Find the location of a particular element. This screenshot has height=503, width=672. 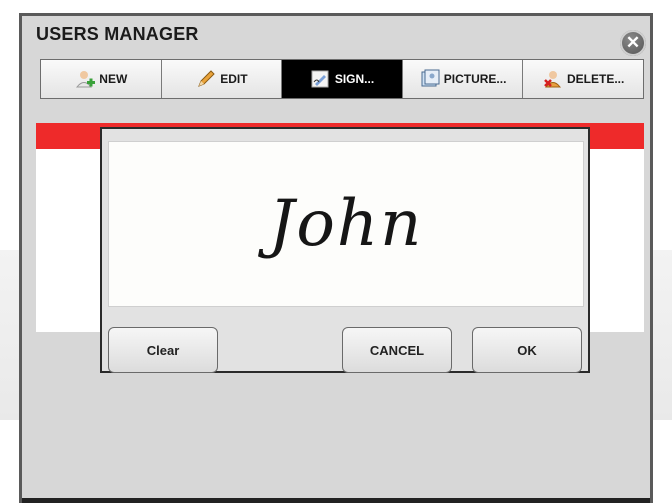

ok-button: OK is located at coordinates (527, 350).